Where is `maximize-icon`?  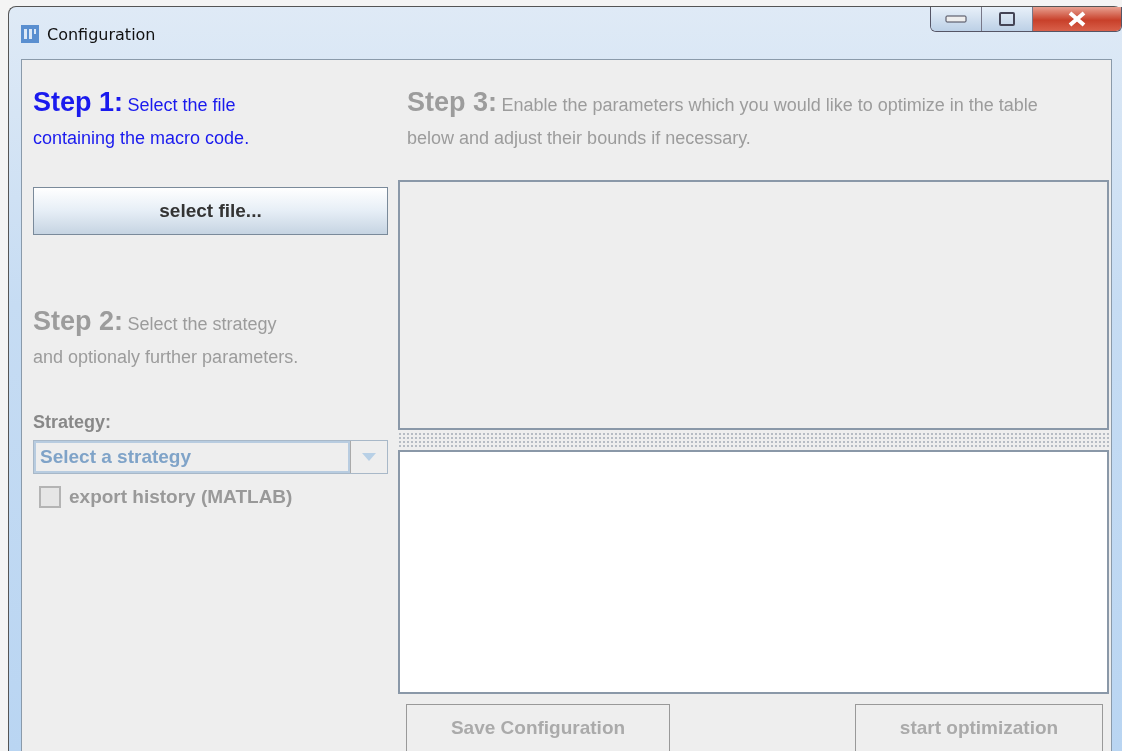
maximize-icon is located at coordinates (1007, 19).